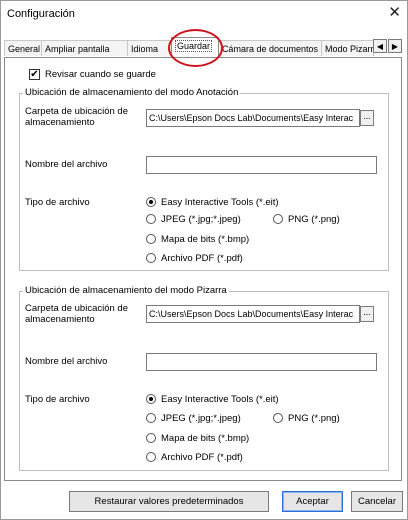  What do you see at coordinates (76, 111) in the screenshot?
I see `annotation-folder-label-line1: Carpeta de ubicación de` at bounding box center [76, 111].